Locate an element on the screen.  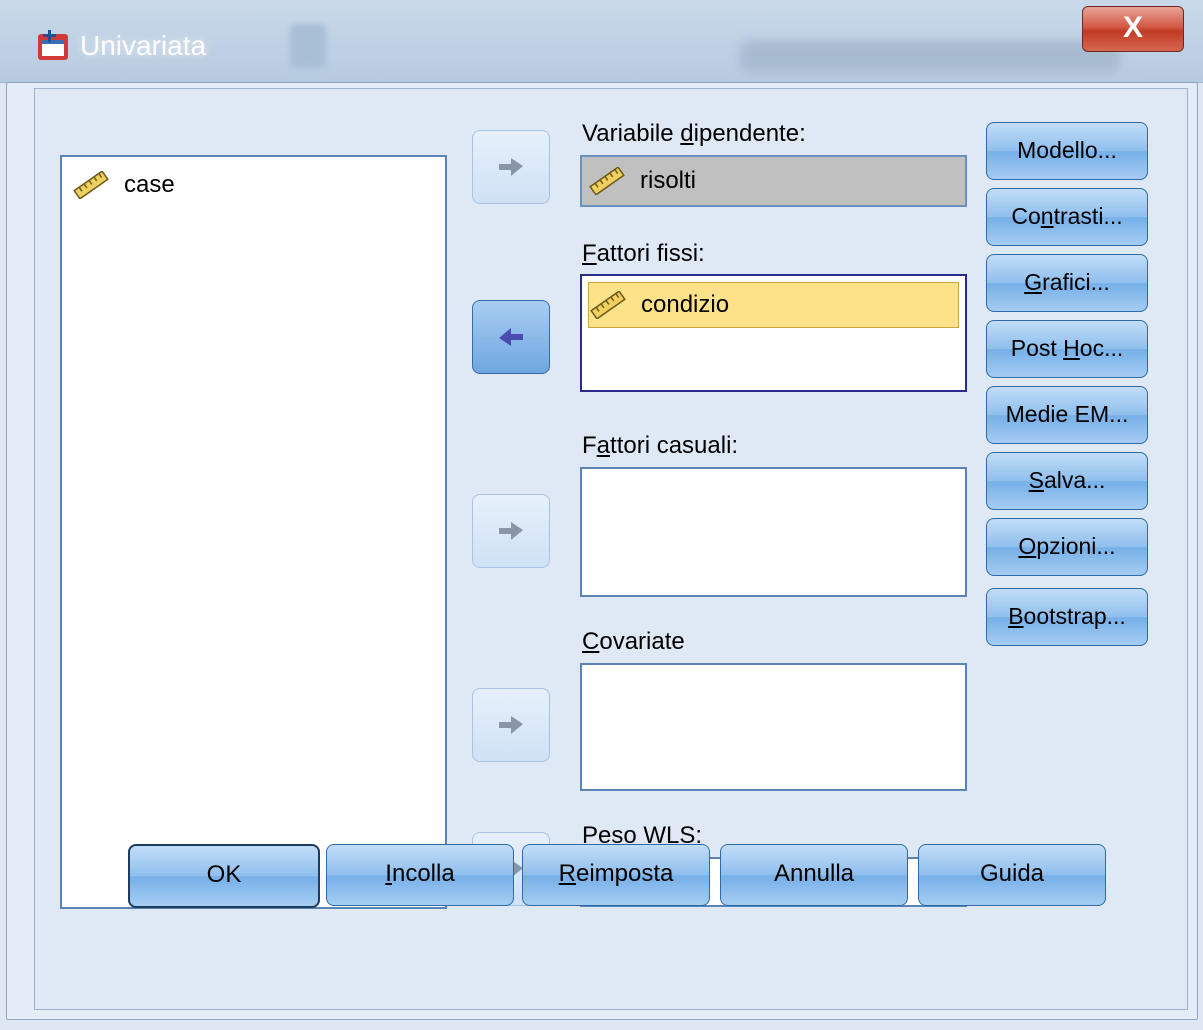
variable-label: case is located at coordinates (149, 184).